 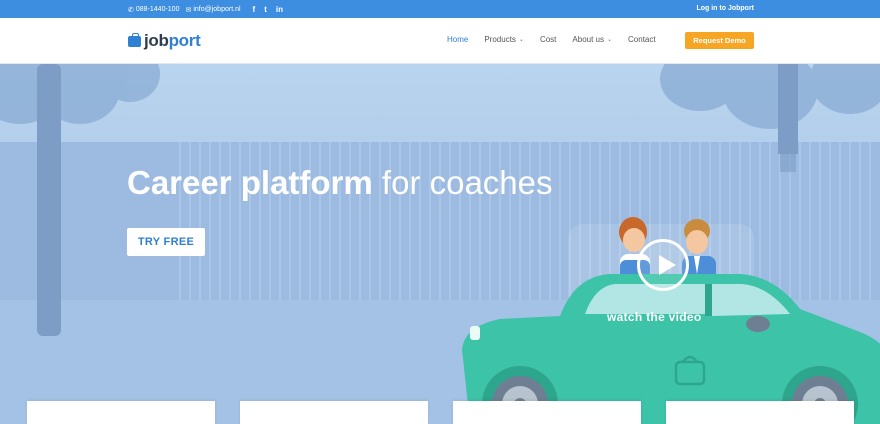 What do you see at coordinates (663, 265) in the screenshot?
I see `play-video-icon` at bounding box center [663, 265].